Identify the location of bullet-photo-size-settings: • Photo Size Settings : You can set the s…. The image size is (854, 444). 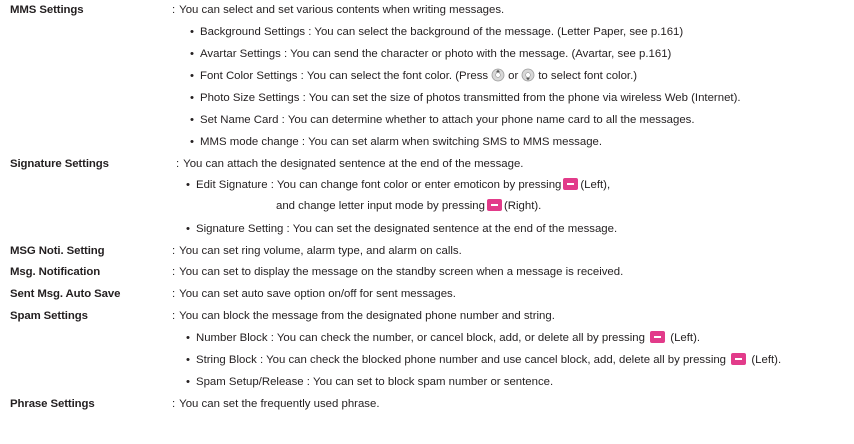
(427, 98).